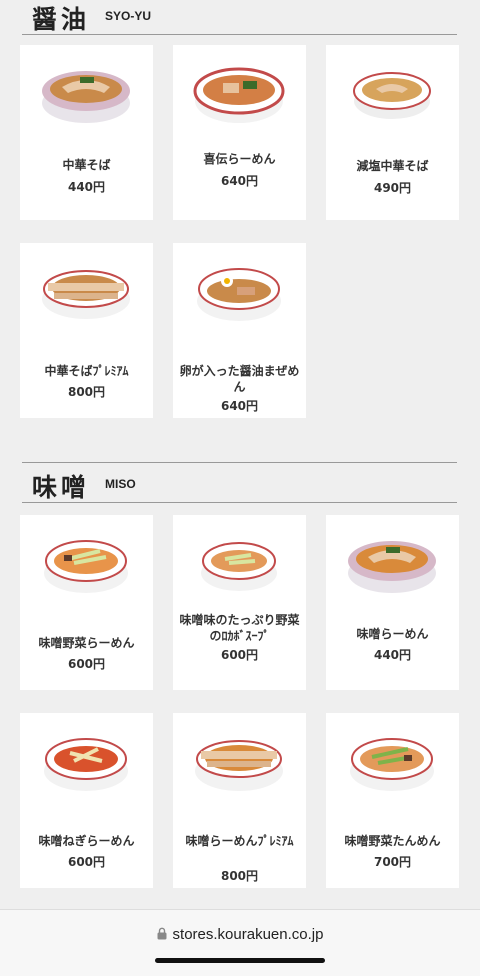 The width and height of the screenshot is (480, 976). Describe the element at coordinates (61, 487) in the screenshot. I see `section-title: 味噌` at that location.